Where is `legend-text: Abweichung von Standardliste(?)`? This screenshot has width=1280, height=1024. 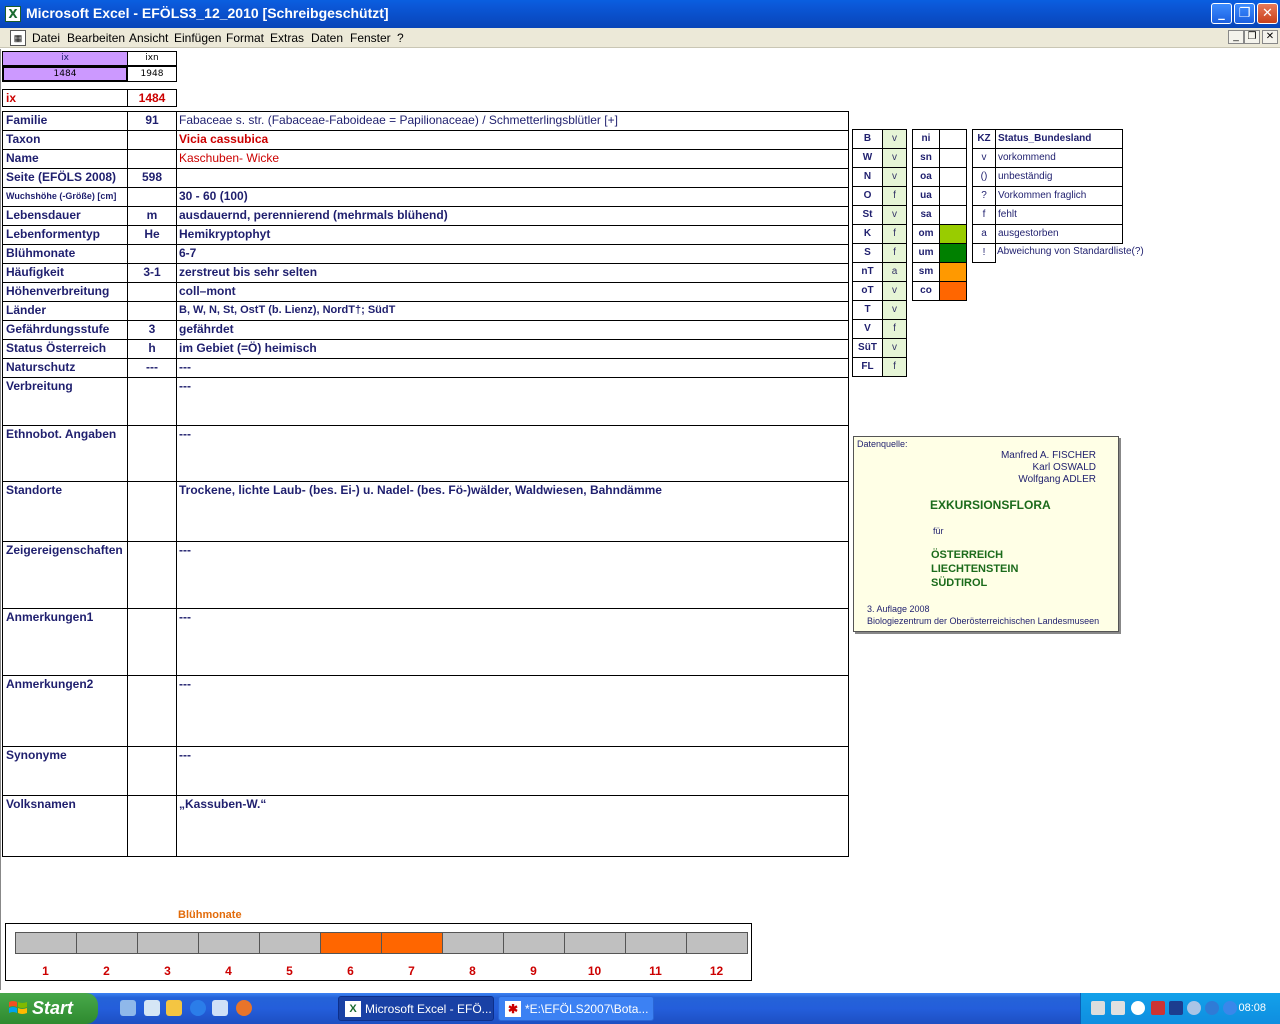 legend-text: Abweichung von Standardliste(?) is located at coordinates (1069, 253).